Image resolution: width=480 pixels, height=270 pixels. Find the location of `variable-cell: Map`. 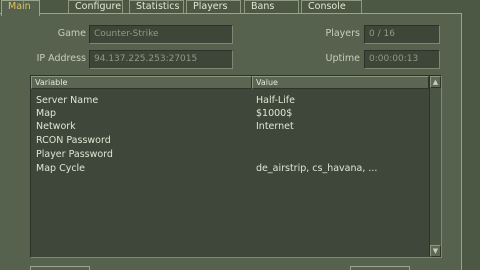

variable-cell: Map is located at coordinates (46, 113).